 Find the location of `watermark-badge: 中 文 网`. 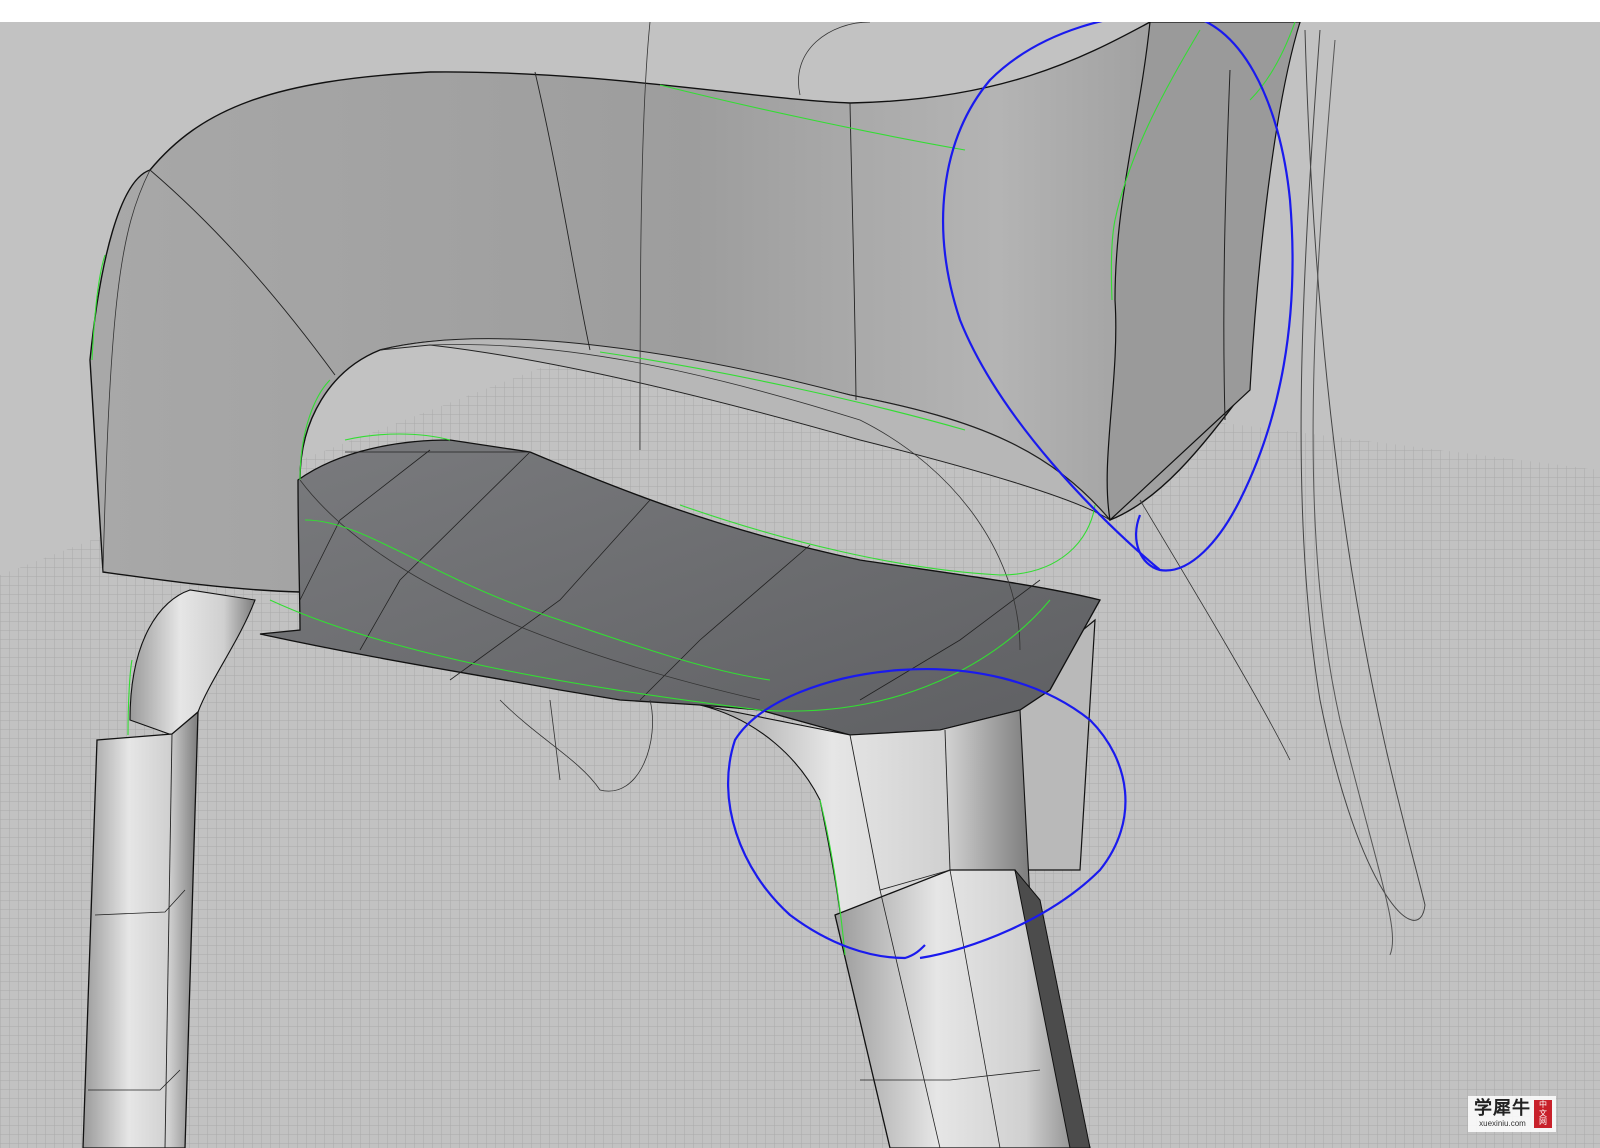

watermark-badge: 中 文 网 is located at coordinates (1543, 1114).